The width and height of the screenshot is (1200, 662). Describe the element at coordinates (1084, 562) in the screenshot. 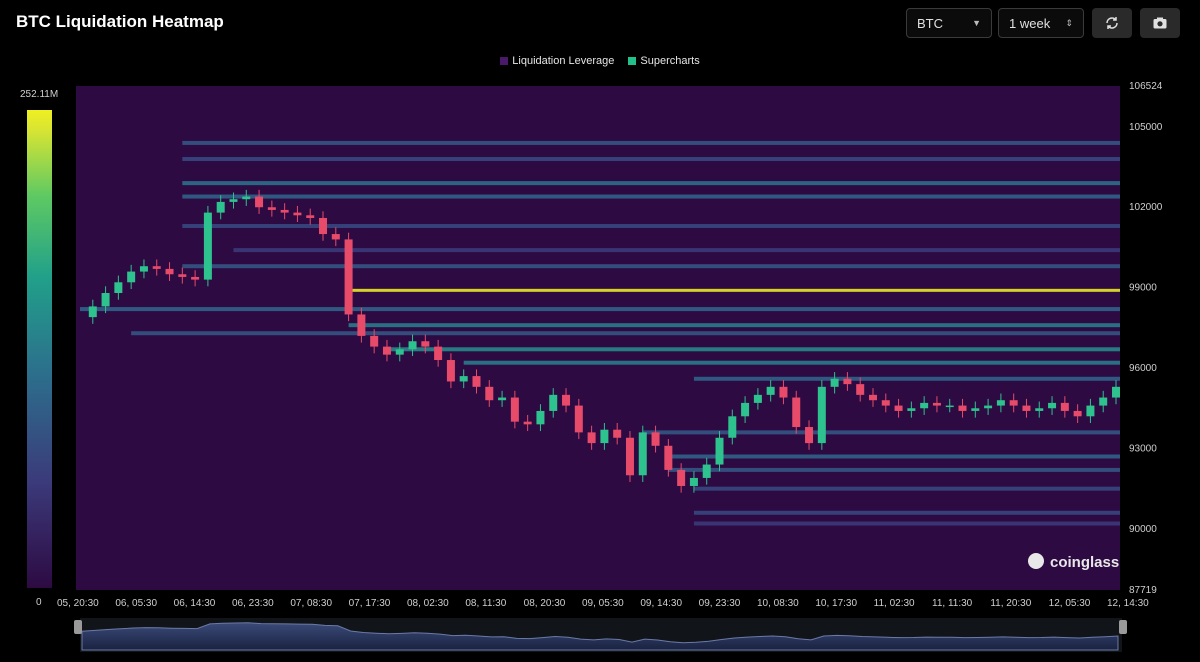

I see `watermark-text: coinglass` at that location.